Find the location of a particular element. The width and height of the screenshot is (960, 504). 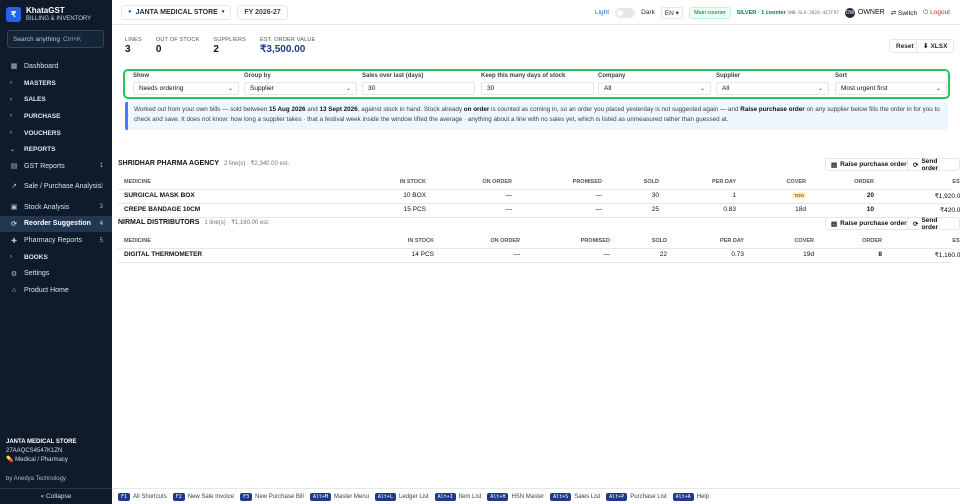

shop-selector: ● JANTA MEDICAL STORE ▾ is located at coordinates (176, 12).